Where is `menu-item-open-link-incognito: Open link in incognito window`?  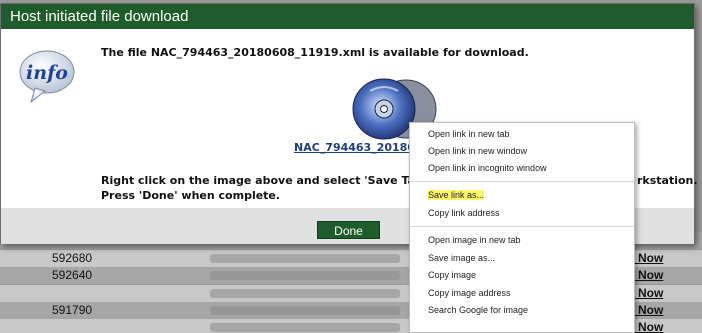 menu-item-open-link-incognito: Open link in incognito window is located at coordinates (522, 168).